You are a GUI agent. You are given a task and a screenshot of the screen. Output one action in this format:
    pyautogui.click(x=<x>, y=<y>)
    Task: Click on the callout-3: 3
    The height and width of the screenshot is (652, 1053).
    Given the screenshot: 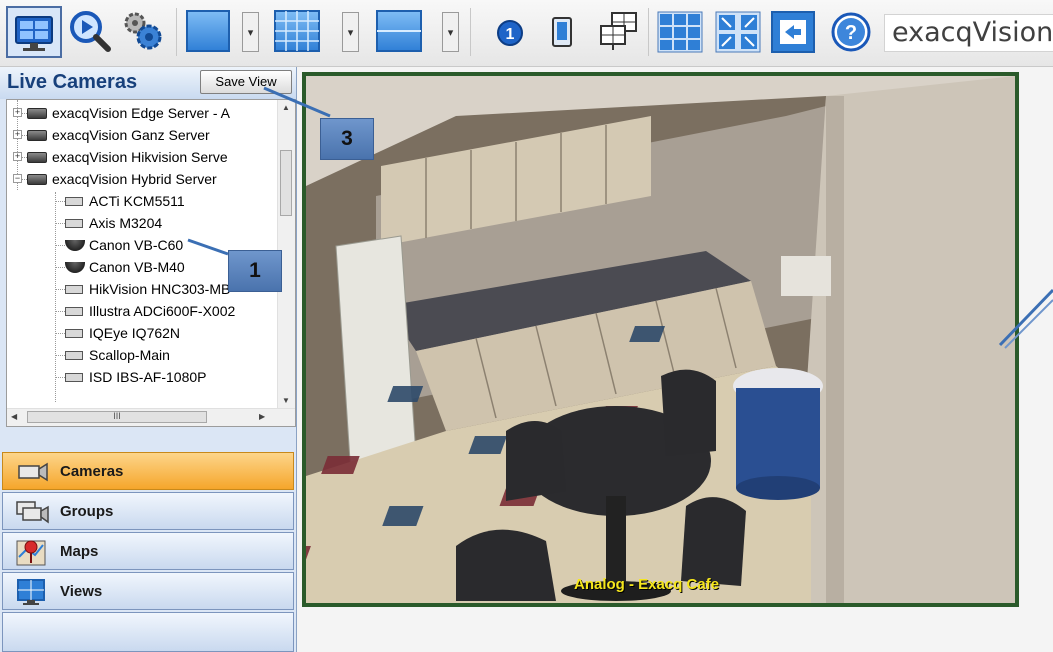 What is the action you would take?
    pyautogui.click(x=347, y=139)
    